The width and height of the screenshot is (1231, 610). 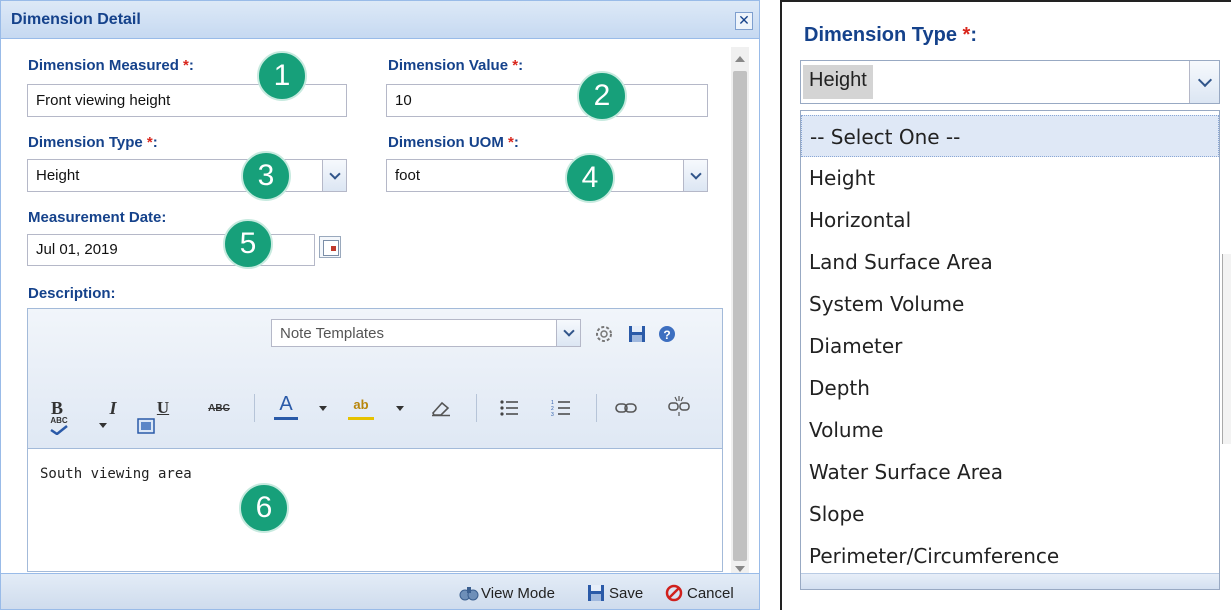 What do you see at coordinates (615, 593) in the screenshot?
I see `save-button: Save` at bounding box center [615, 593].